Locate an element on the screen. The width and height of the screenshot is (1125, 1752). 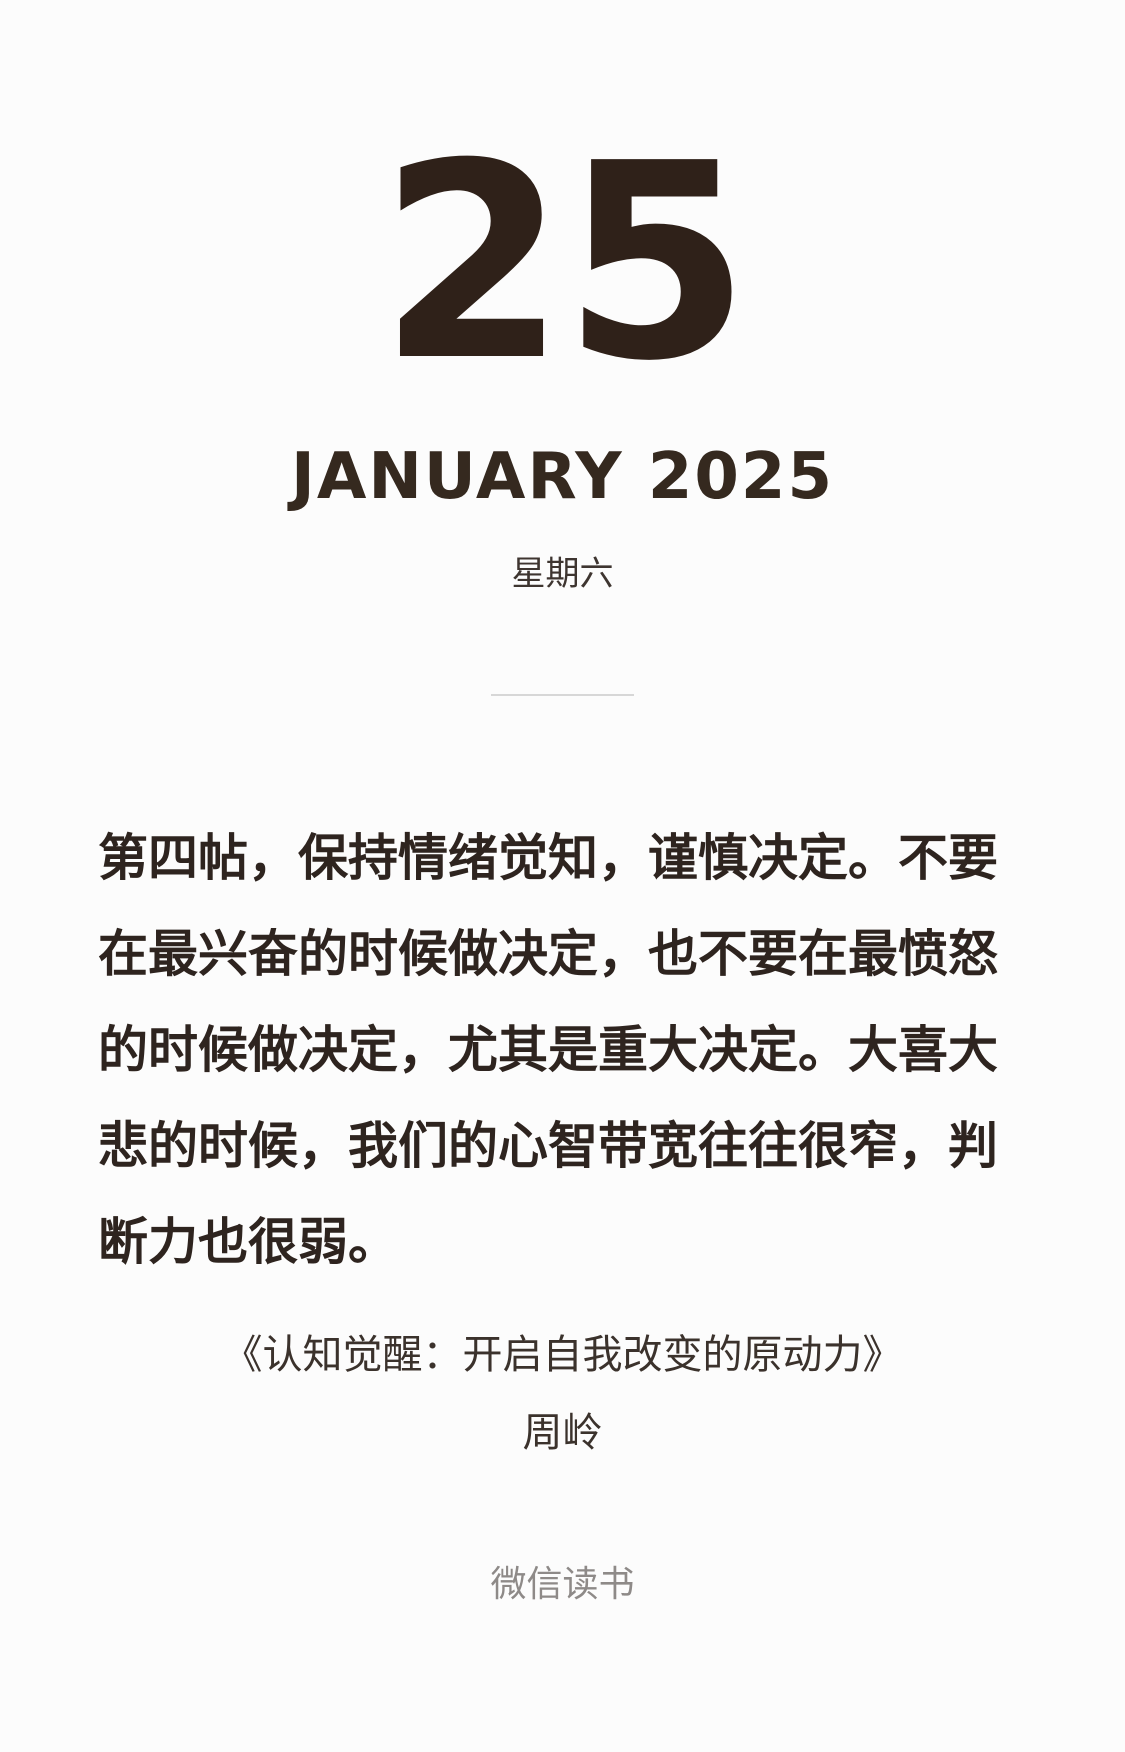
weekday: 星期六 is located at coordinates (562, 574).